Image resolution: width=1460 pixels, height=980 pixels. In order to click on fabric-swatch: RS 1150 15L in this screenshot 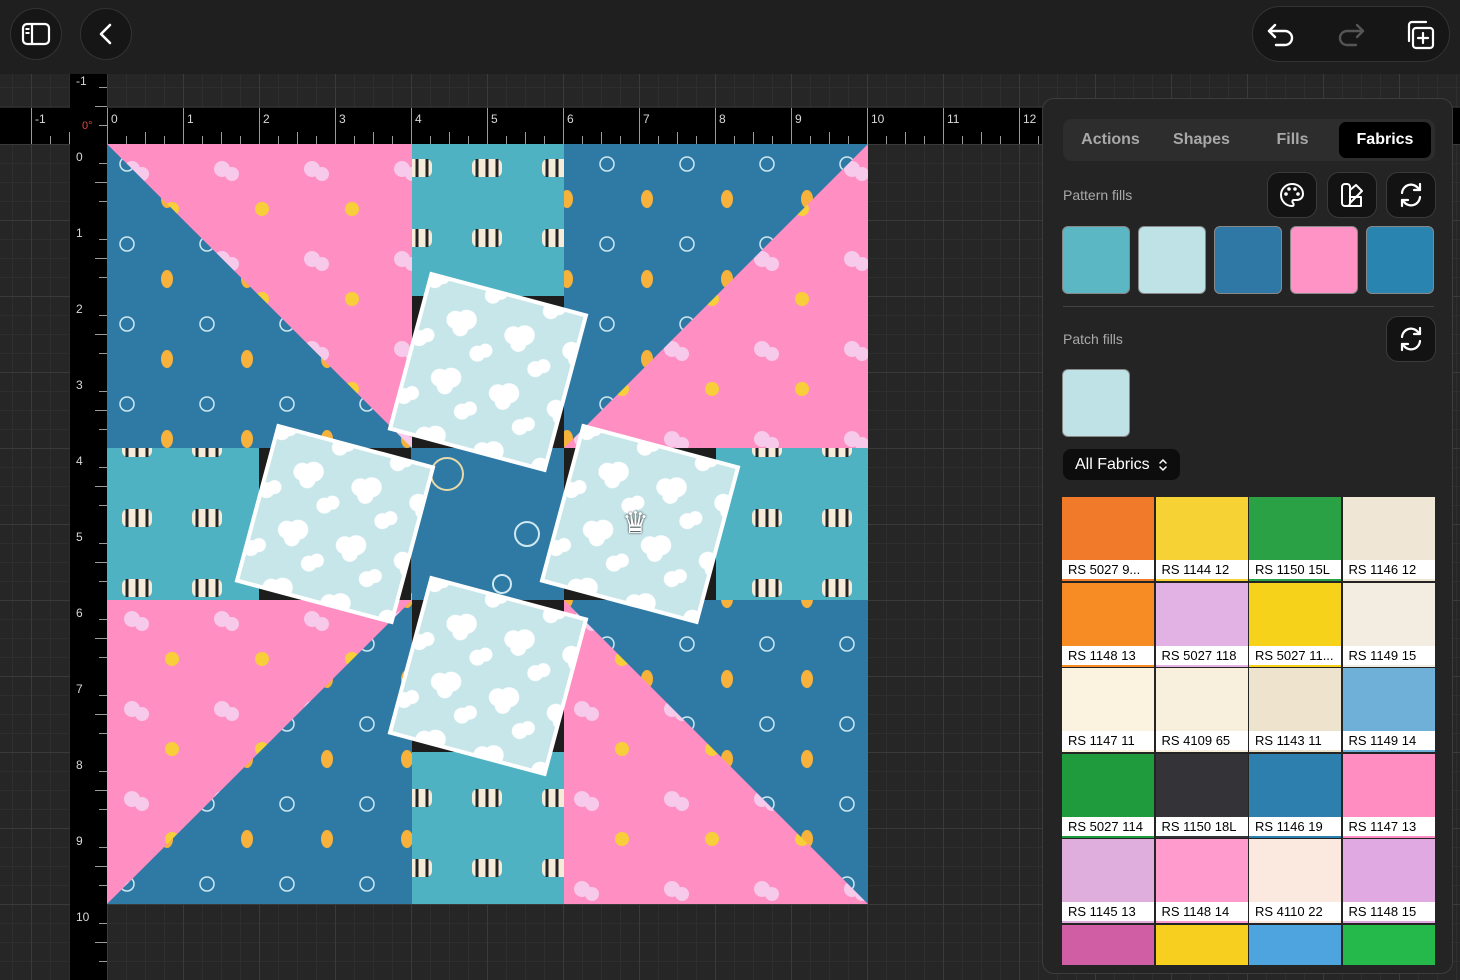, I will do `click(1295, 539)`.